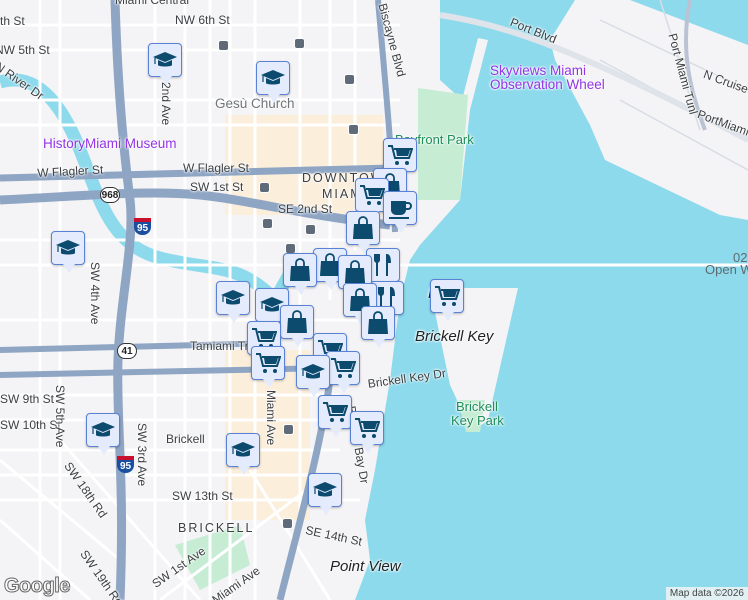 The image size is (748, 600). What do you see at coordinates (127, 351) in the screenshot?
I see `us-route-shield: 41` at bounding box center [127, 351].